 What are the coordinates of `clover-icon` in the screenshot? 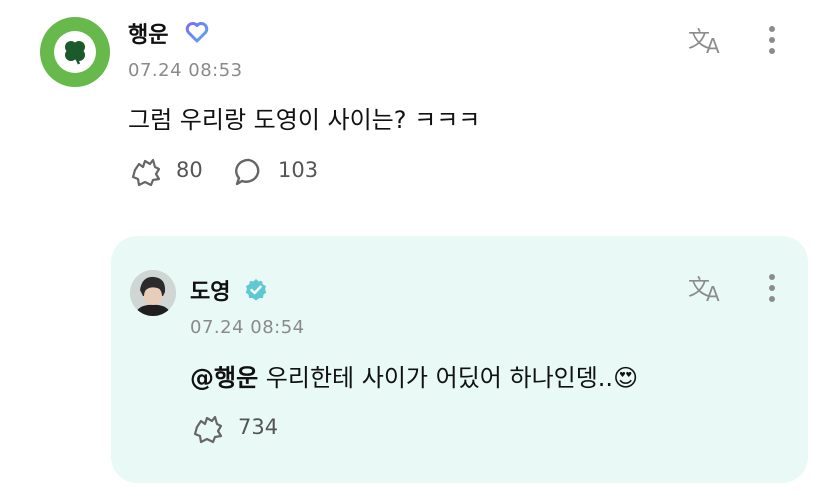 It's located at (75, 52).